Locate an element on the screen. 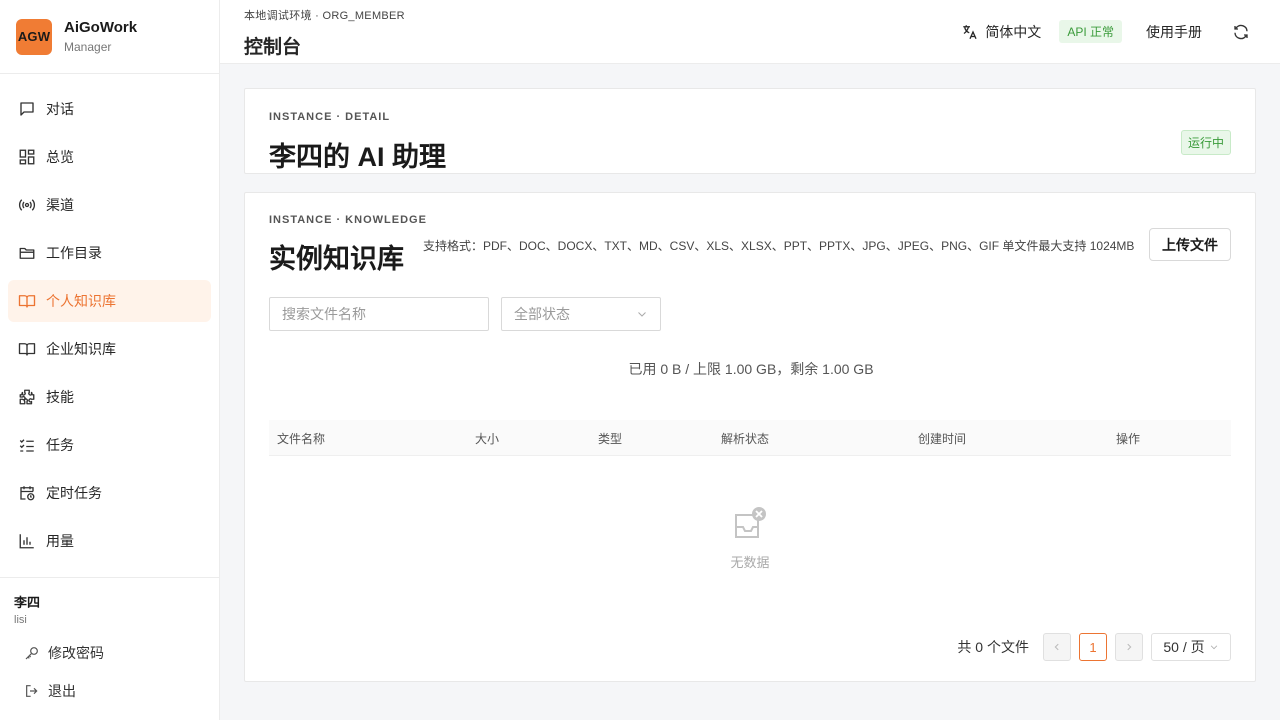 The width and height of the screenshot is (1280, 720). page-number-button: 1 is located at coordinates (1093, 647).